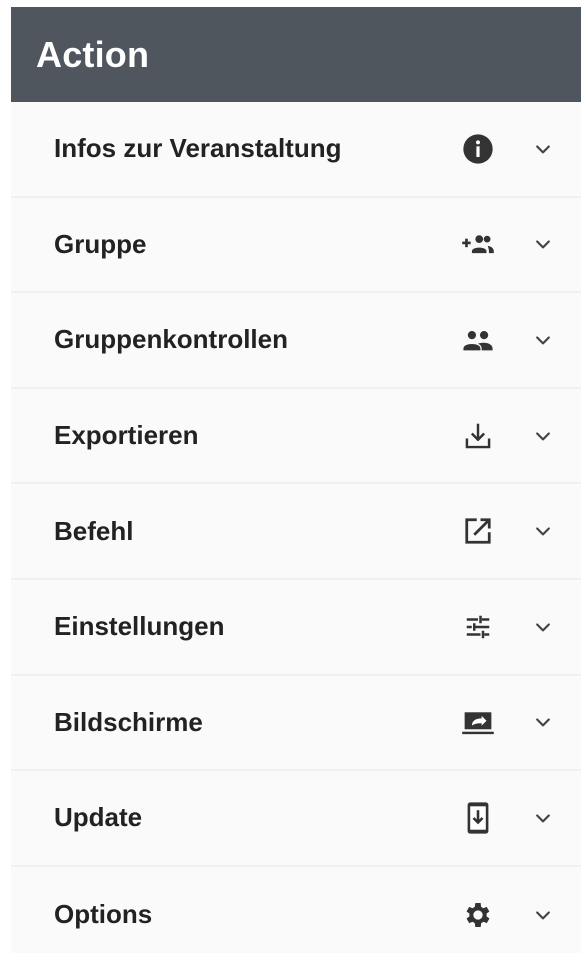 The height and width of the screenshot is (962, 581). What do you see at coordinates (171, 339) in the screenshot?
I see `item-label: Gruppenkontrollen` at bounding box center [171, 339].